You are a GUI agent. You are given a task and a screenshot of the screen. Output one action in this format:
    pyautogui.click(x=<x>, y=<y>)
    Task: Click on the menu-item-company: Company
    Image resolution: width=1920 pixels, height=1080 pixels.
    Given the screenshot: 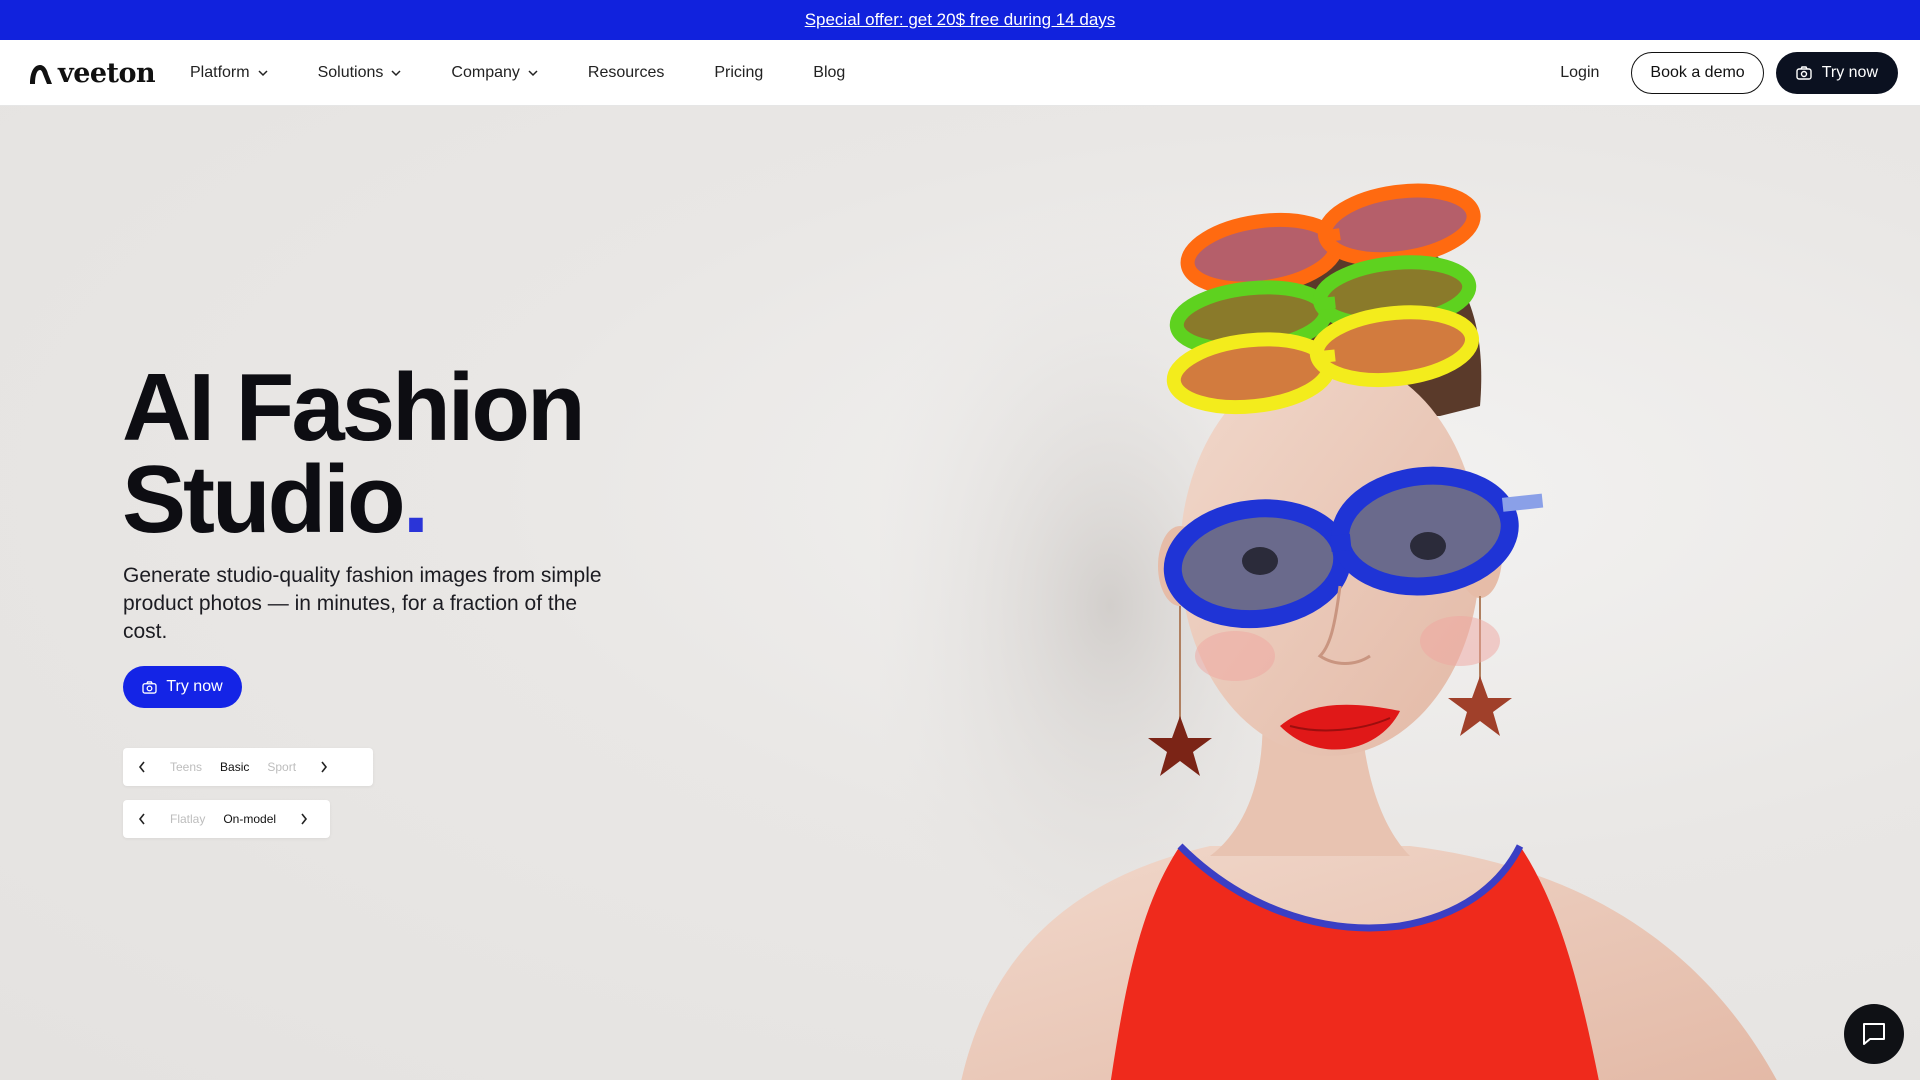 What is the action you would take?
    pyautogui.click(x=494, y=73)
    